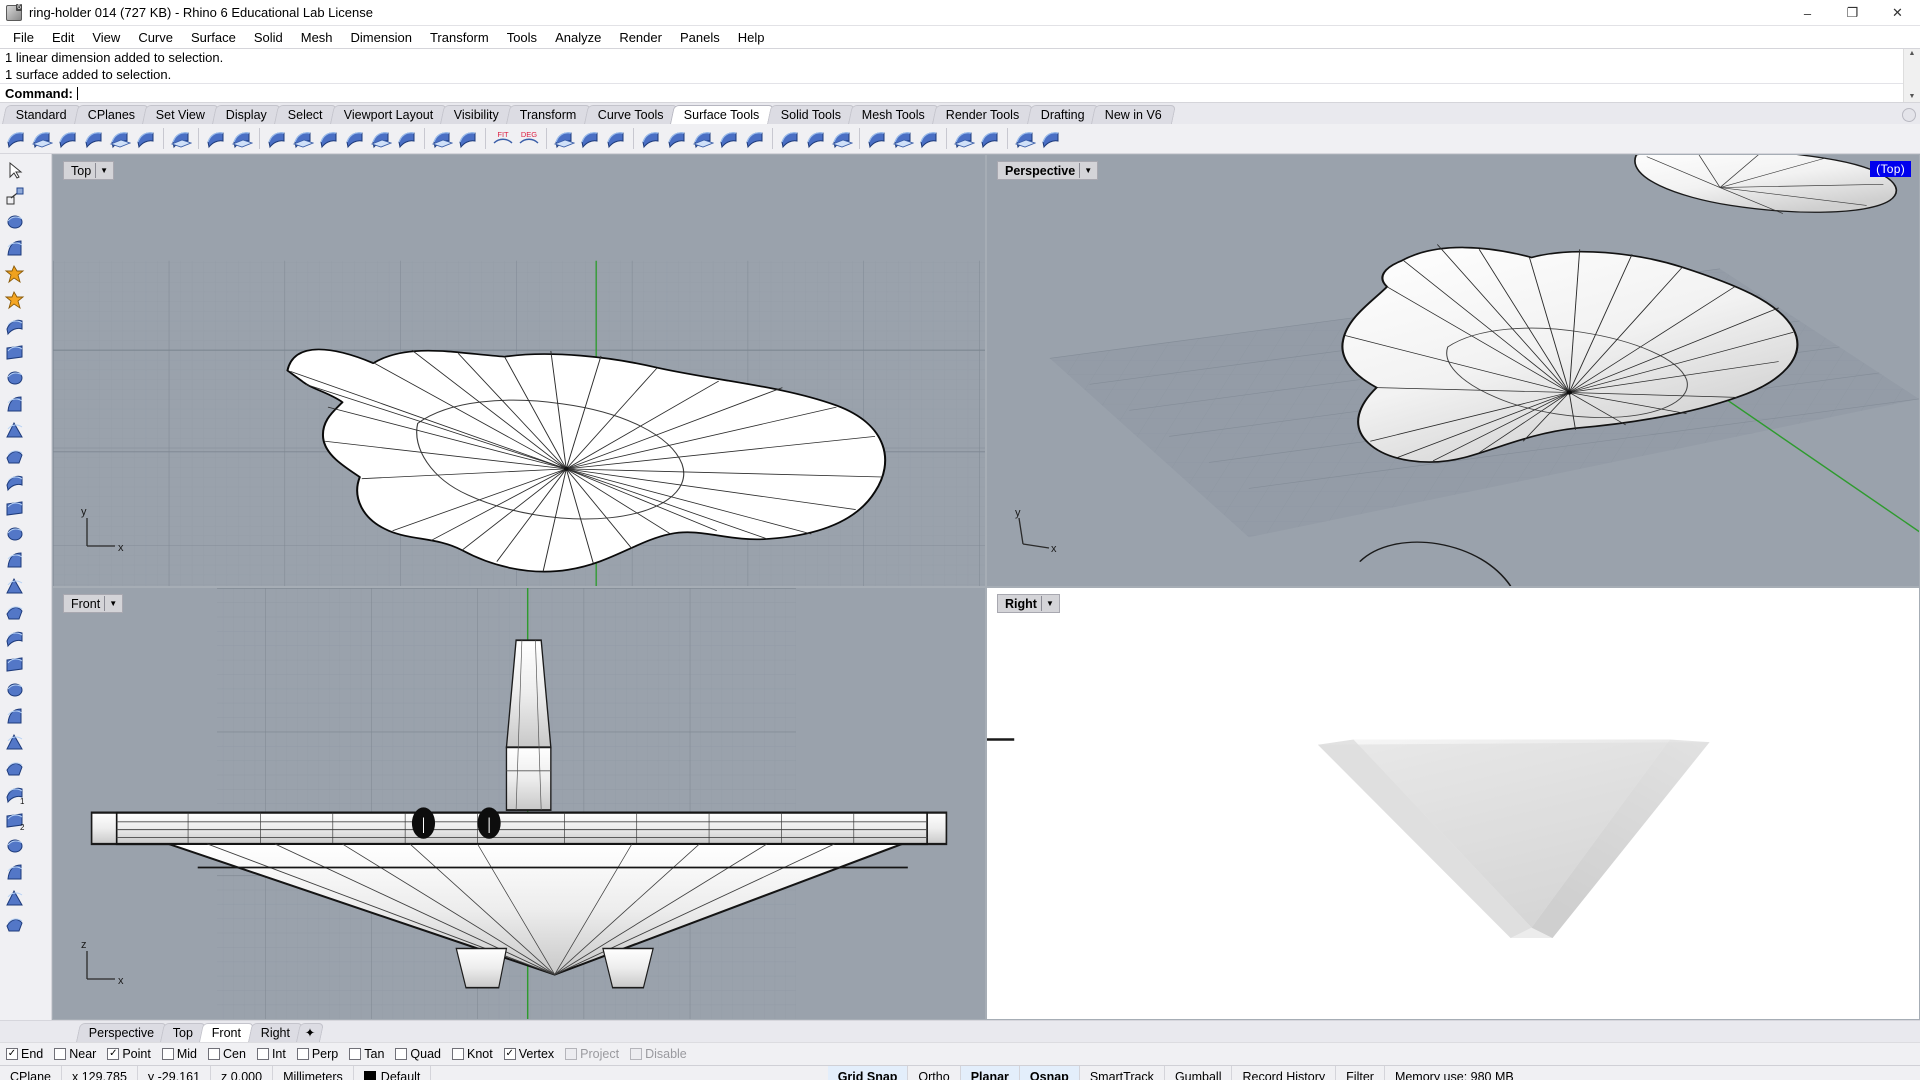 The image size is (1920, 1080). Describe the element at coordinates (241, 138) in the screenshot. I see `match-surface-icon` at that location.